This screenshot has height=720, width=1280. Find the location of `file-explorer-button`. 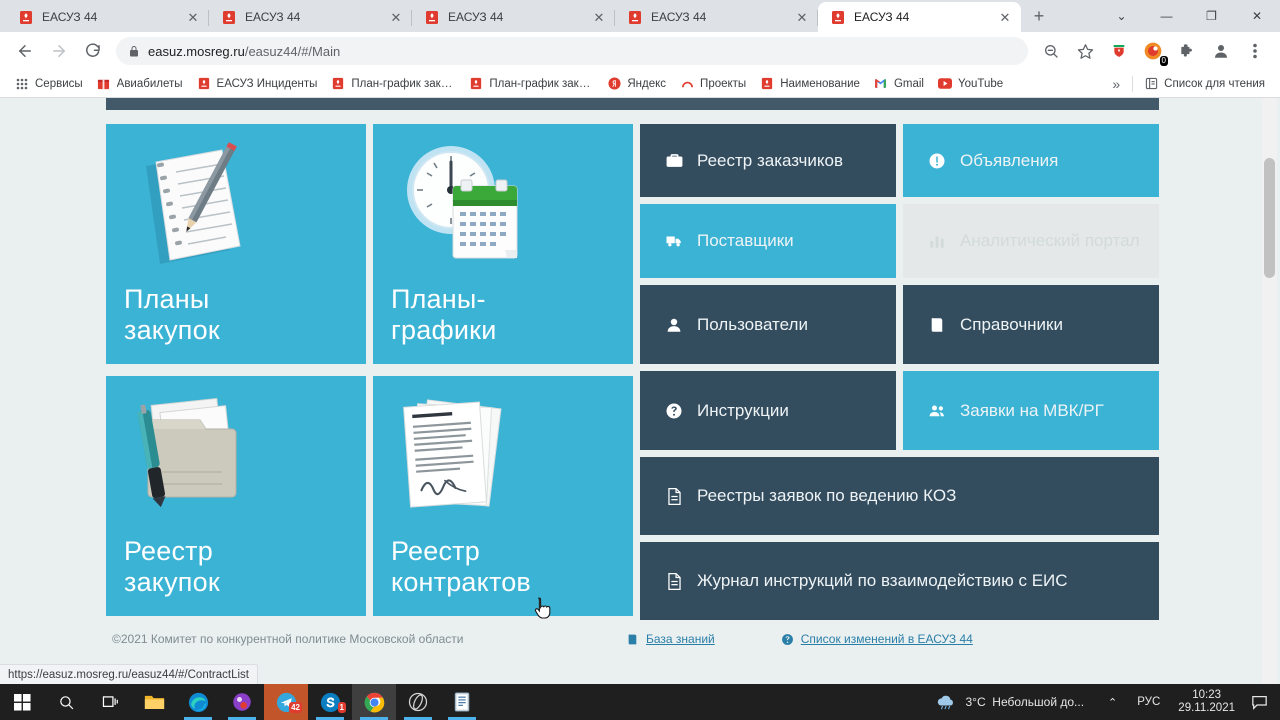

file-explorer-button is located at coordinates (154, 702).